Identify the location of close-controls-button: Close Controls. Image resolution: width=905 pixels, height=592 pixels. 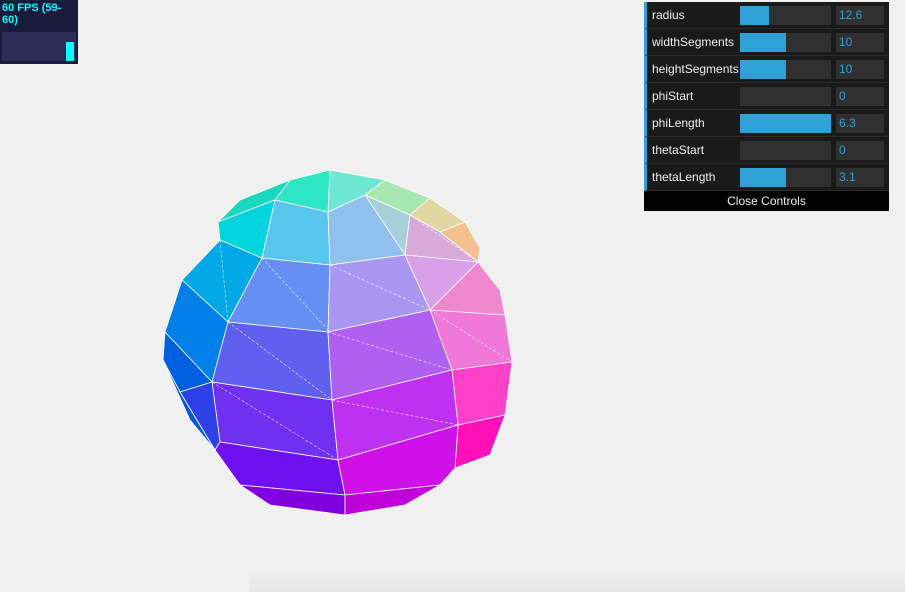
(766, 201).